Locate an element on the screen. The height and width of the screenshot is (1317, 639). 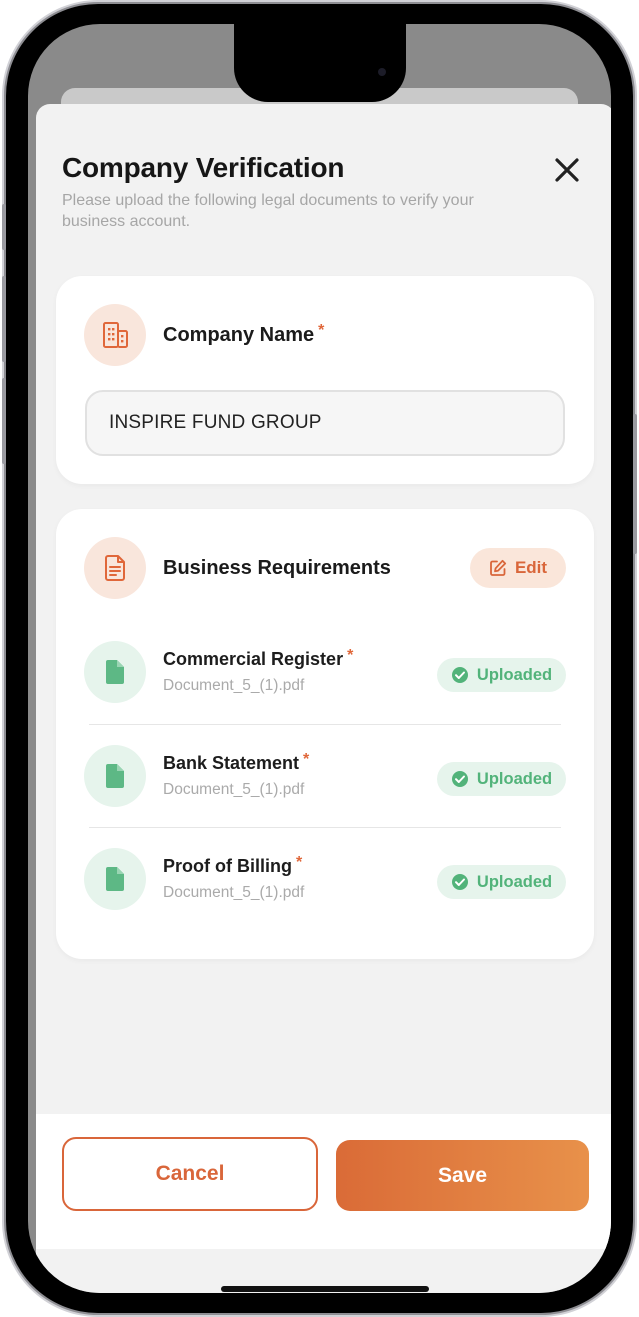
edit-icon is located at coordinates (498, 567).